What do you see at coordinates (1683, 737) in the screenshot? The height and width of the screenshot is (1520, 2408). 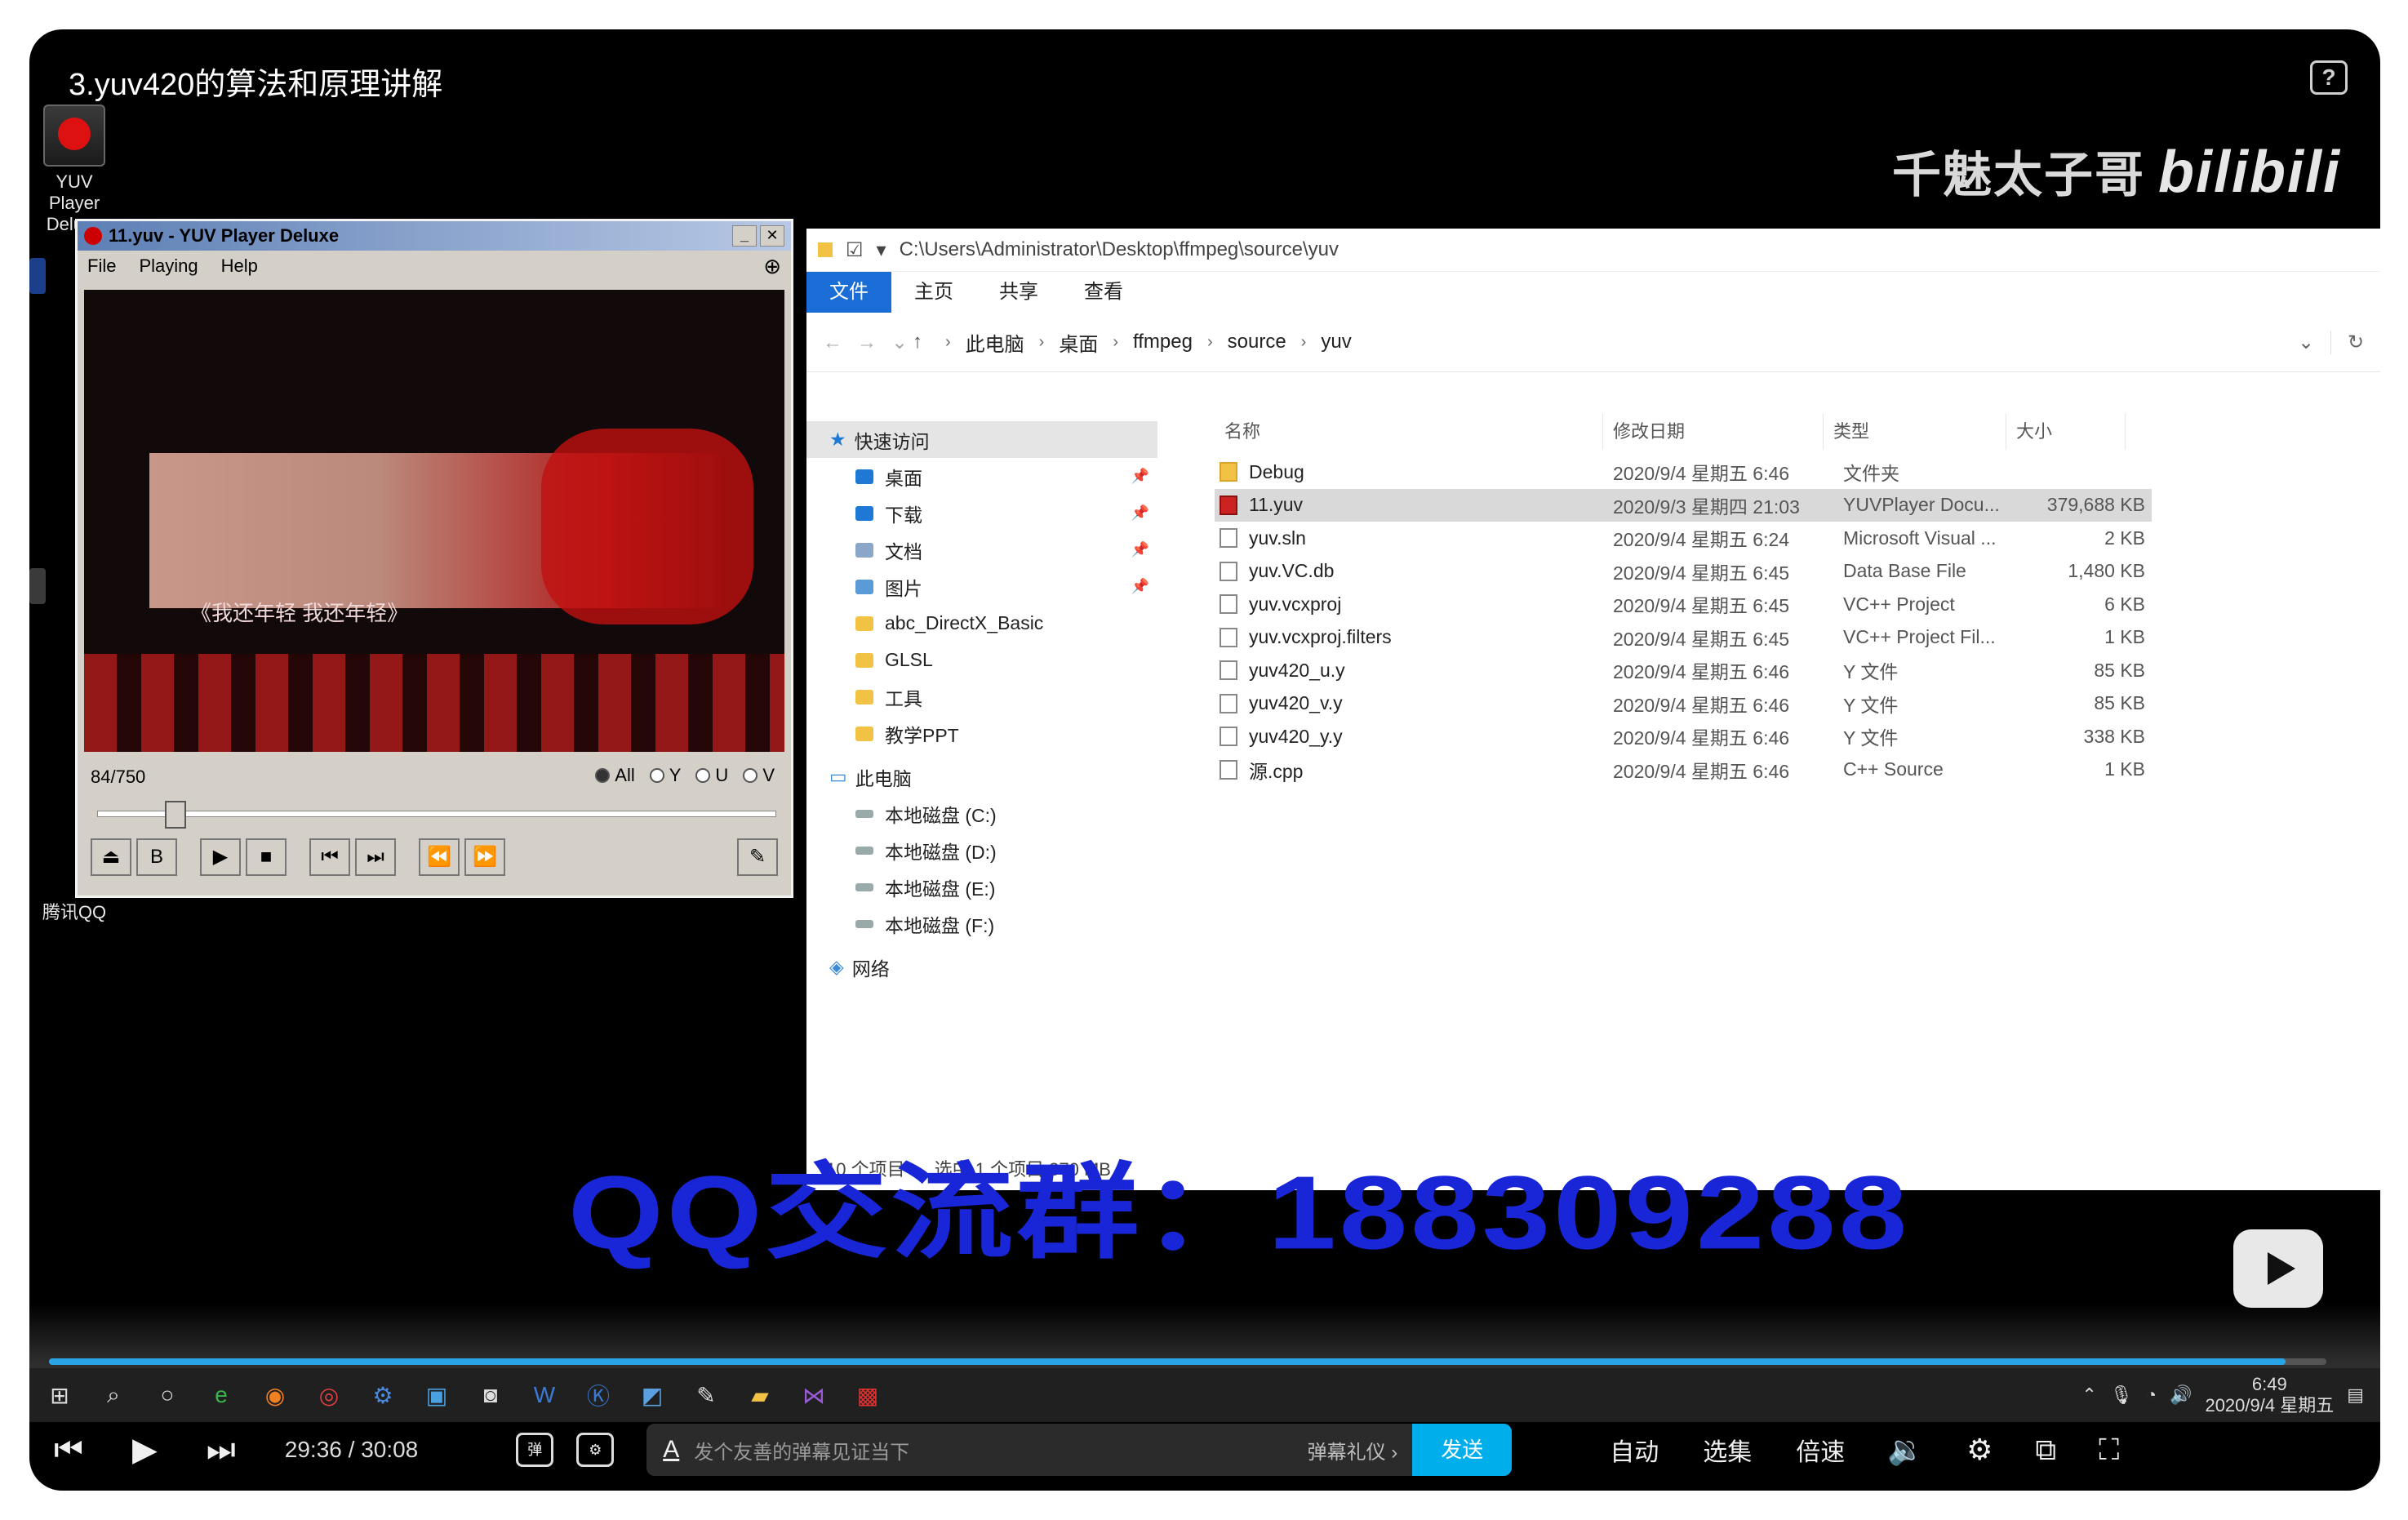 I see `file-row: yuv420_y.y 2020/9/4 星期五 6:46 Y 文件 338 KB` at bounding box center [1683, 737].